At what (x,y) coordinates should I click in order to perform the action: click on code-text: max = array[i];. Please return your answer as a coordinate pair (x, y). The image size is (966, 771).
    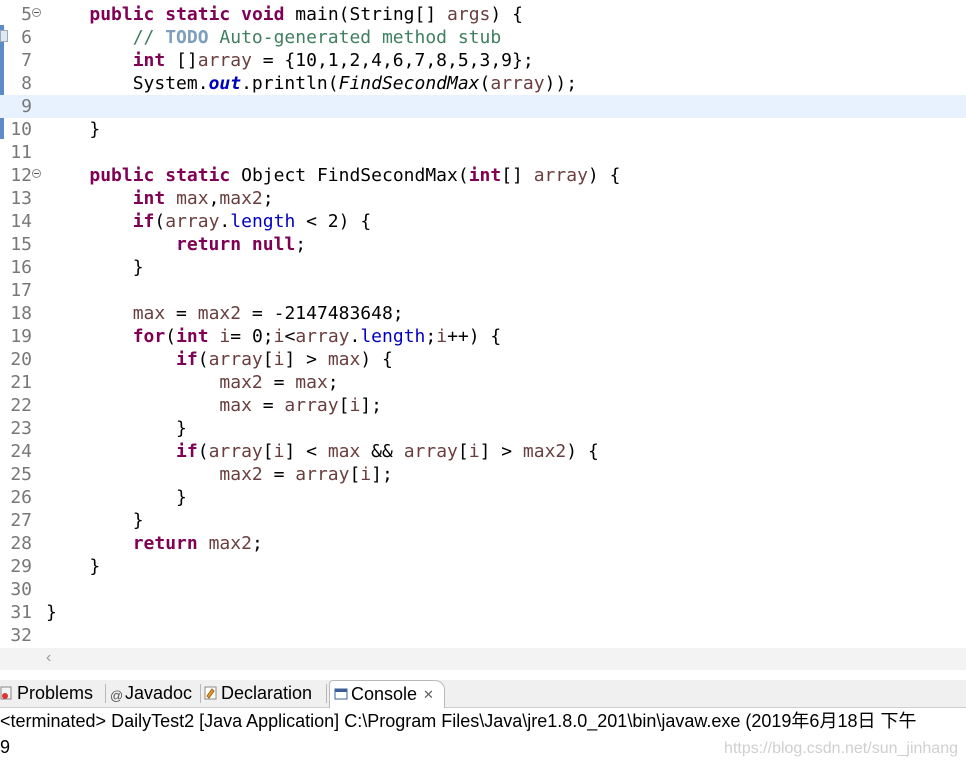
    Looking at the image, I should click on (214, 405).